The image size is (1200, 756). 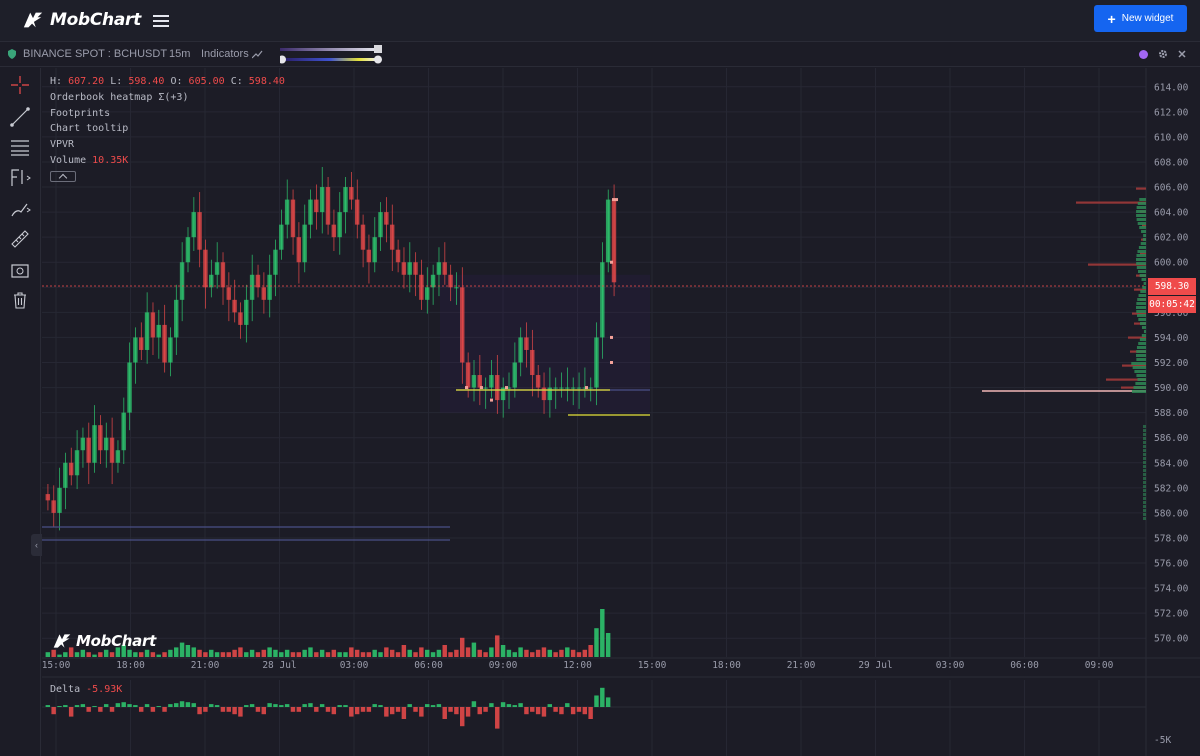 I want to click on toolbar-collapse-button: ‹, so click(x=36, y=545).